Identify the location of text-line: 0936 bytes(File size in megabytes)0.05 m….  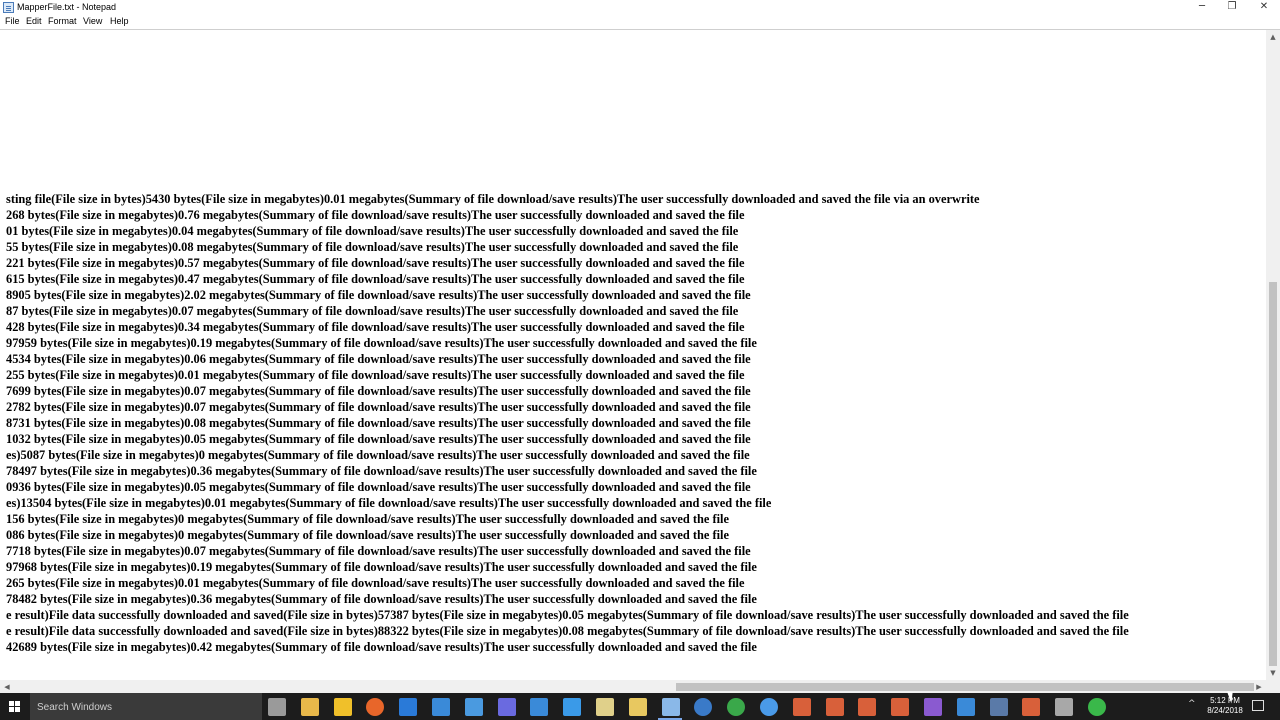
(378, 487).